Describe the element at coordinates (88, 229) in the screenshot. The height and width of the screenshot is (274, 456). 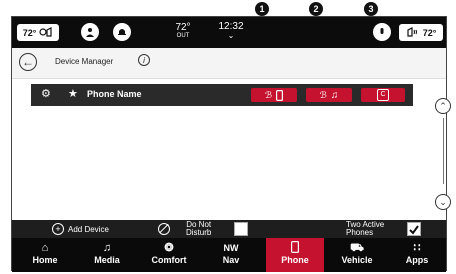
I see `add-device-label: Add Device` at that location.